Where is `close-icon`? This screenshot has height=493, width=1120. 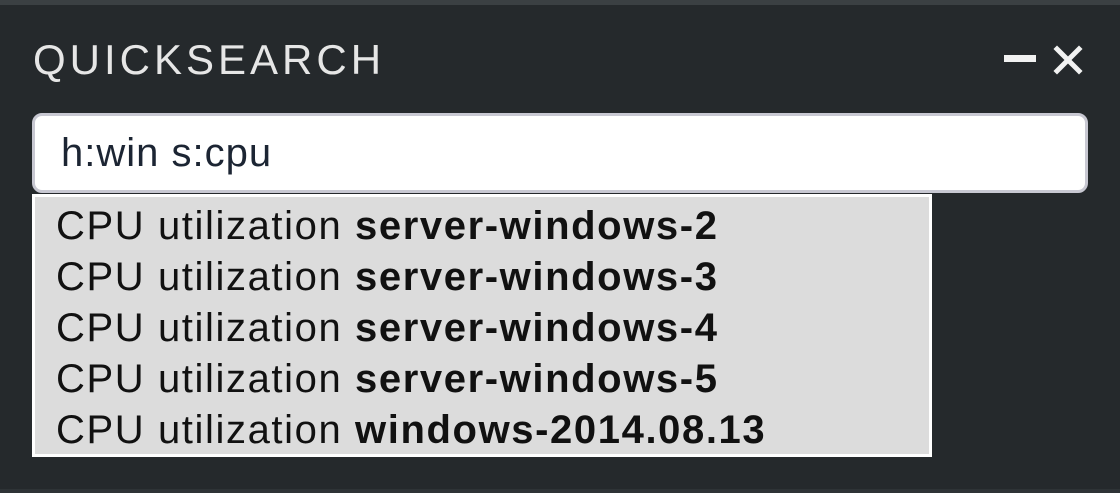
close-icon is located at coordinates (1068, 60).